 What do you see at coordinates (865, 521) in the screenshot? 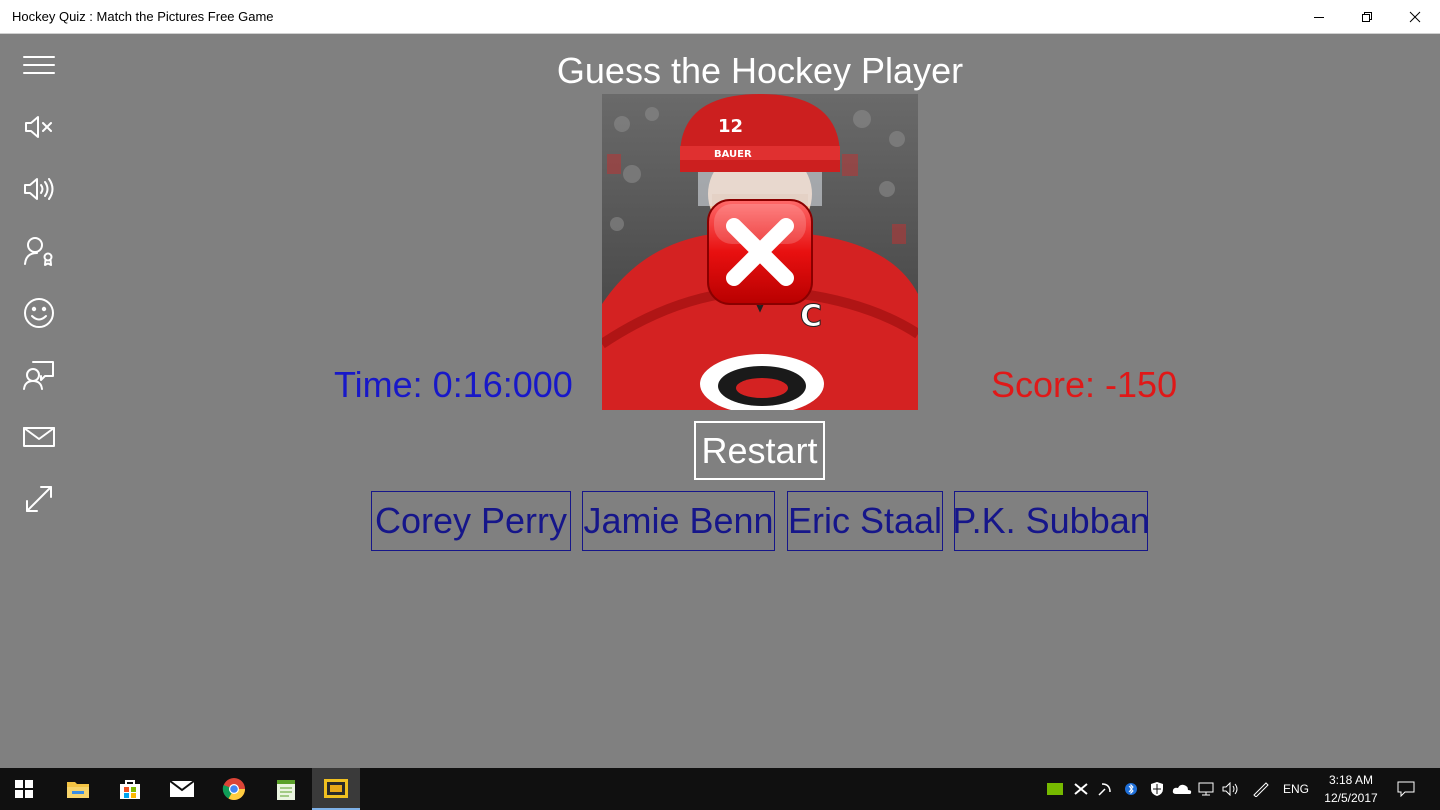
I see `answer-option-3: Eric Staal` at bounding box center [865, 521].